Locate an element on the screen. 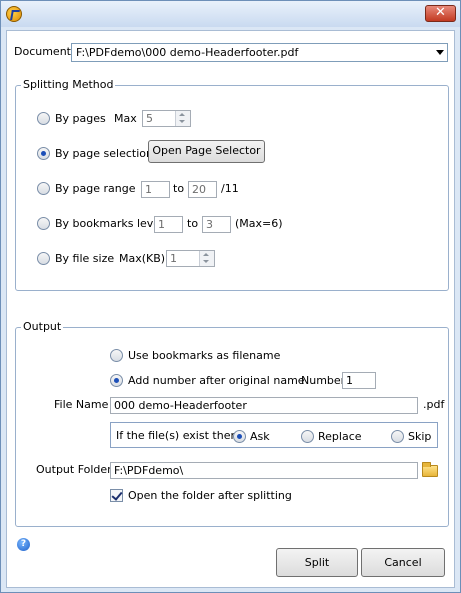  close-icon: ✕ is located at coordinates (440, 12).